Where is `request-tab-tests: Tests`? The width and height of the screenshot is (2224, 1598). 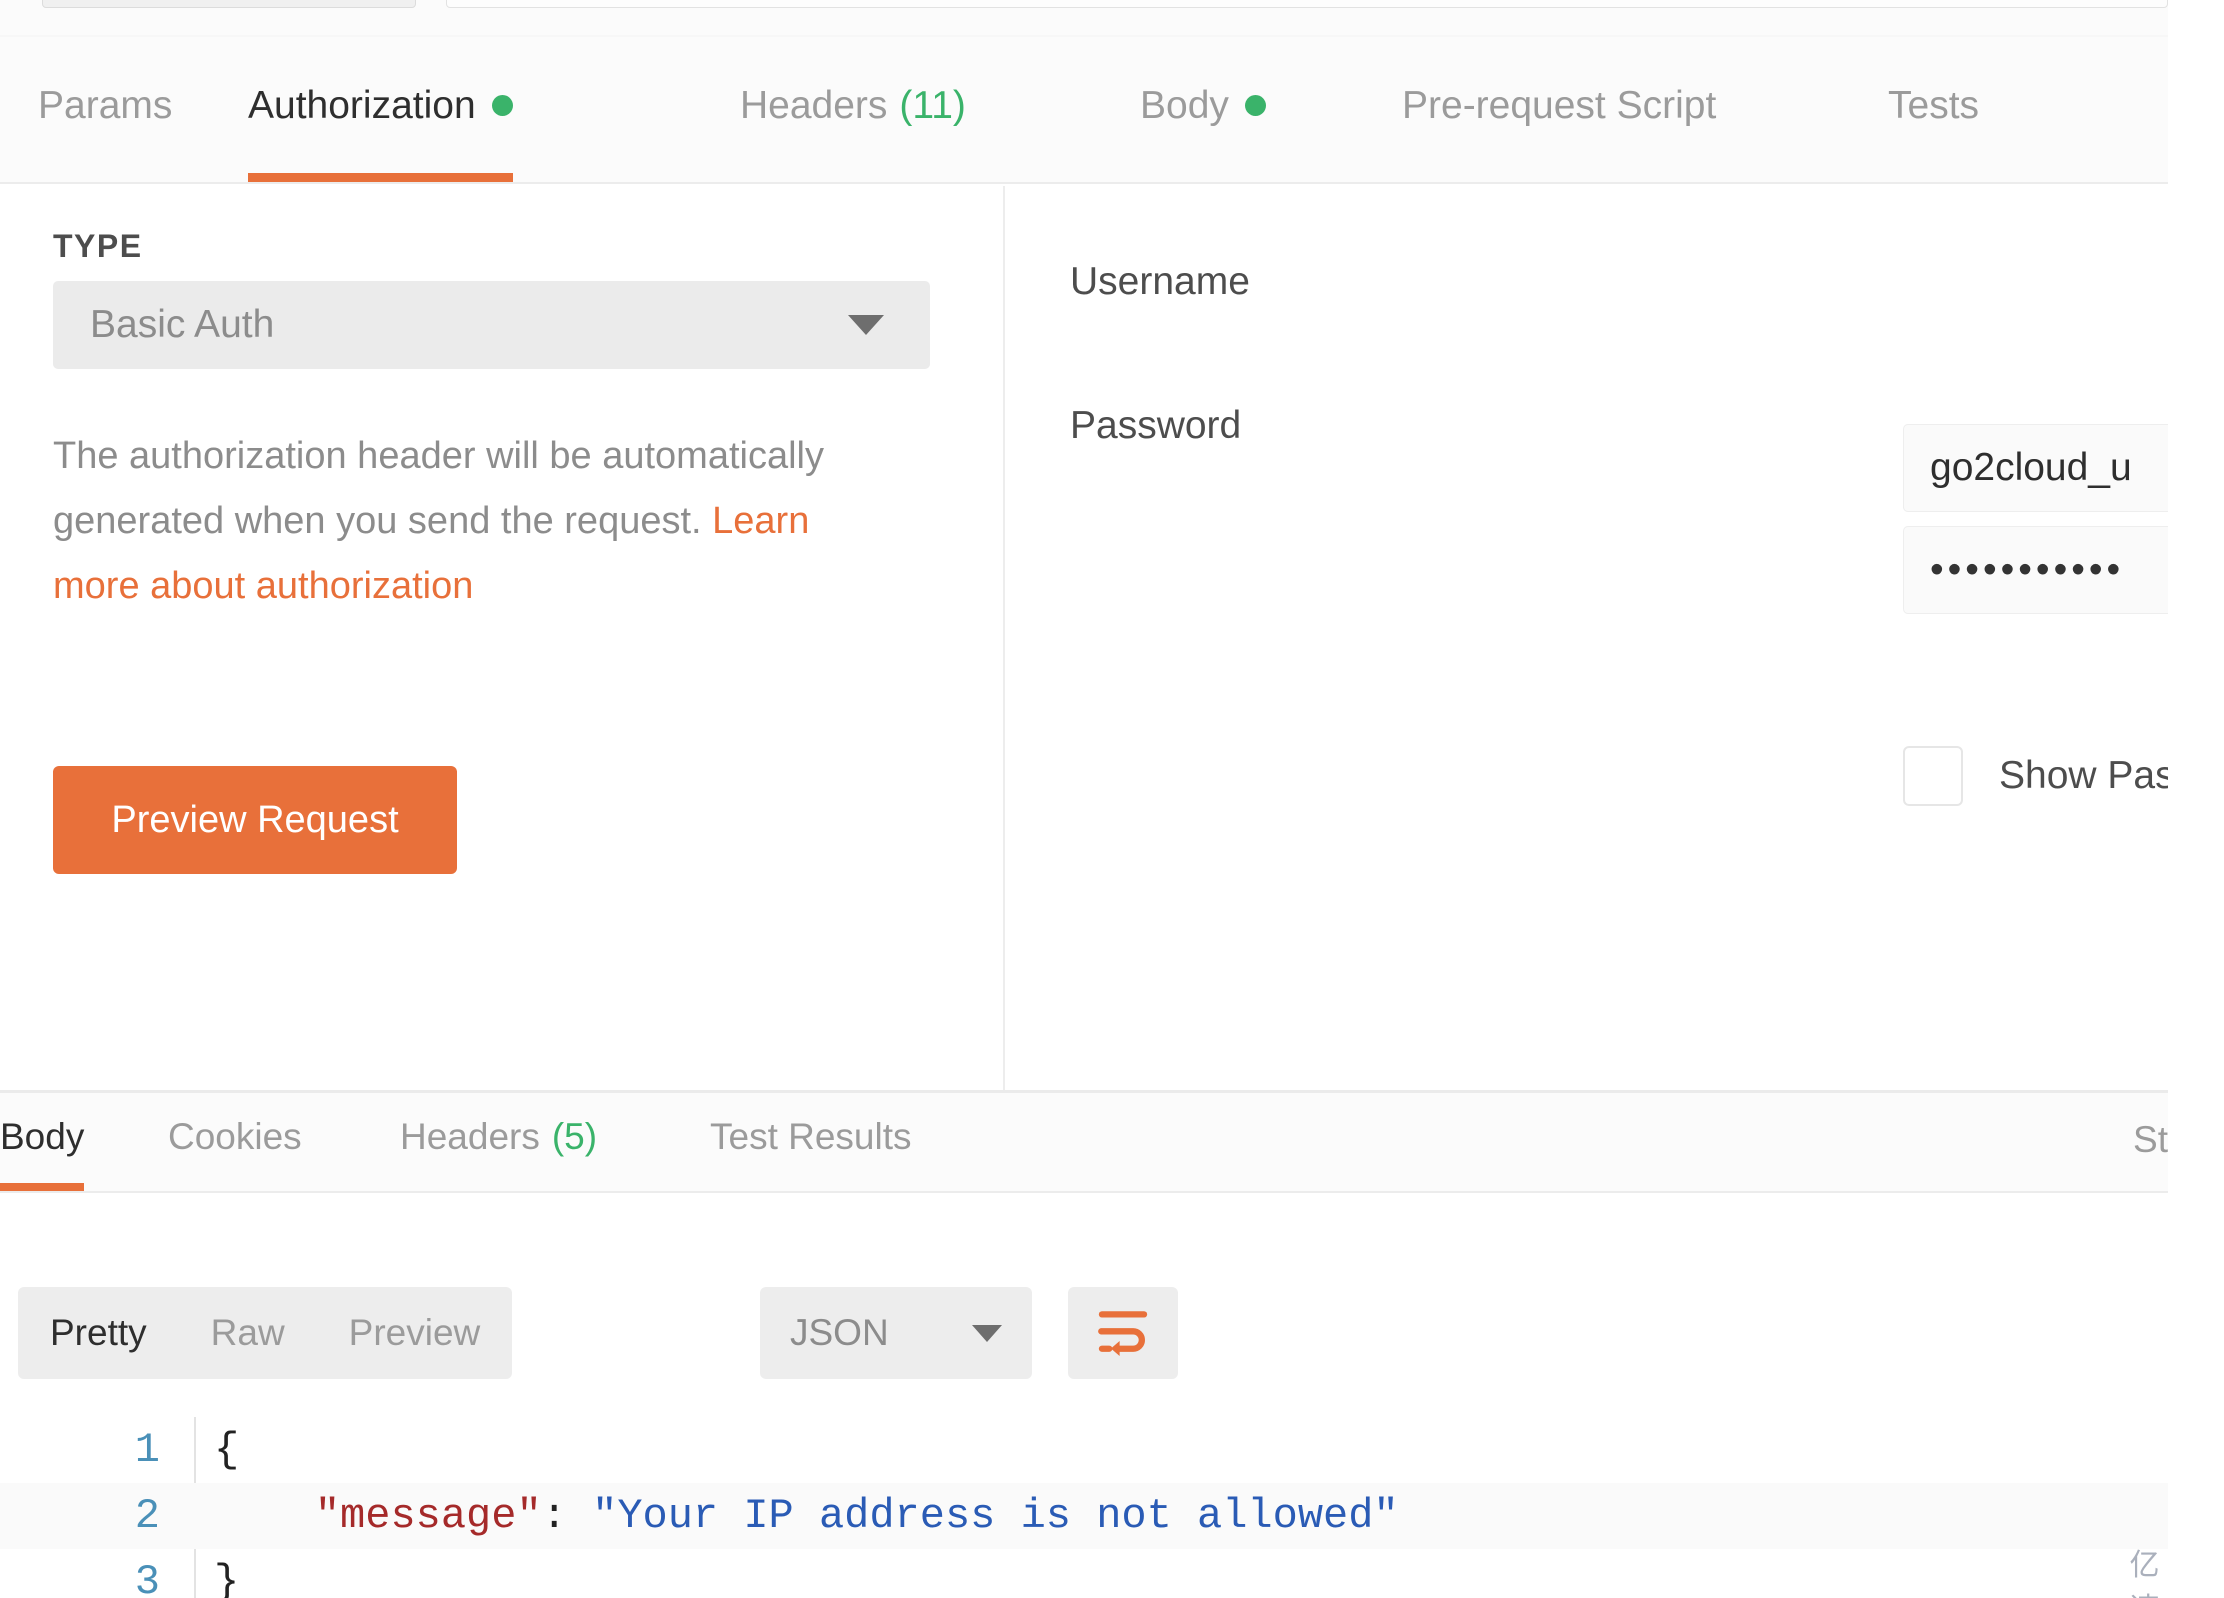 request-tab-tests: Tests is located at coordinates (1933, 108).